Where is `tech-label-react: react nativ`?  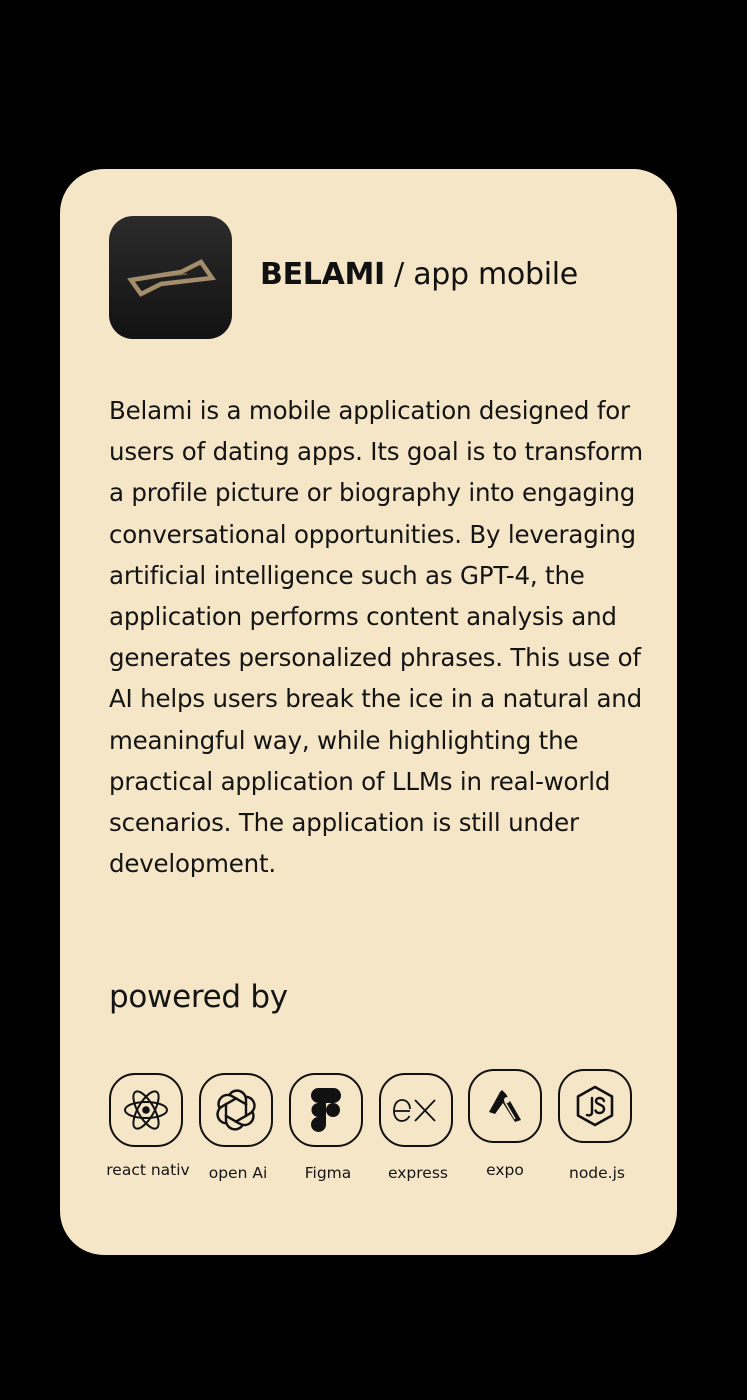 tech-label-react: react nativ is located at coordinates (148, 1170).